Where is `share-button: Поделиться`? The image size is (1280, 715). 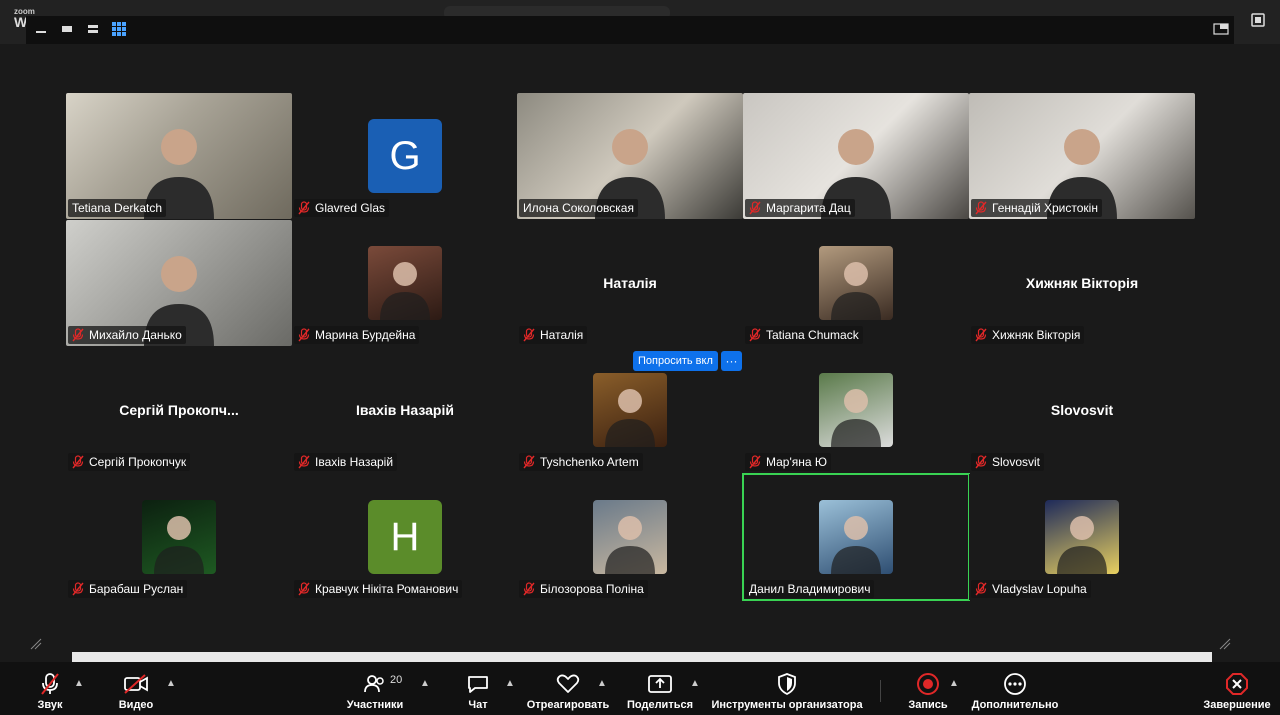 share-button: Поделиться is located at coordinates (660, 688).